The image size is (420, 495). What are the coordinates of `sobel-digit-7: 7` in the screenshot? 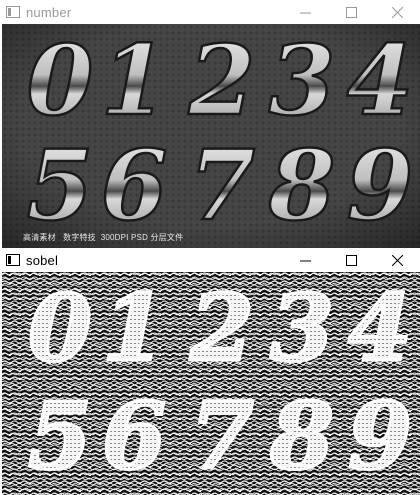 It's located at (222, 436).